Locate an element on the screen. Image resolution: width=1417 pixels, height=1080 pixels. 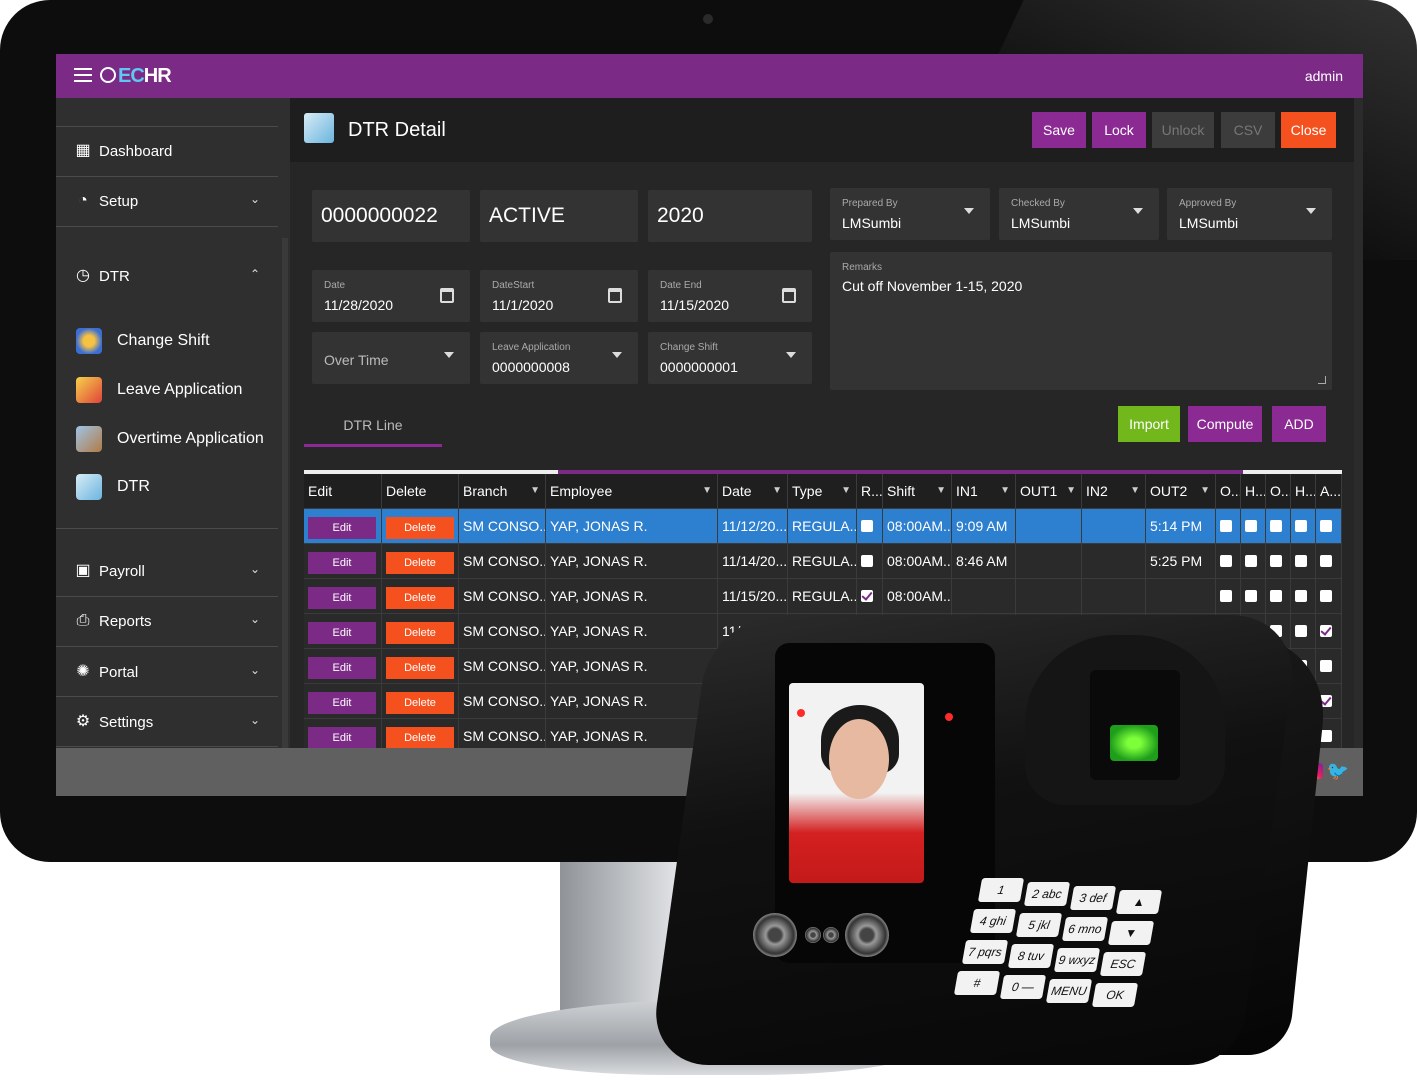
column-header: Type ▼ is located at coordinates (822, 491).